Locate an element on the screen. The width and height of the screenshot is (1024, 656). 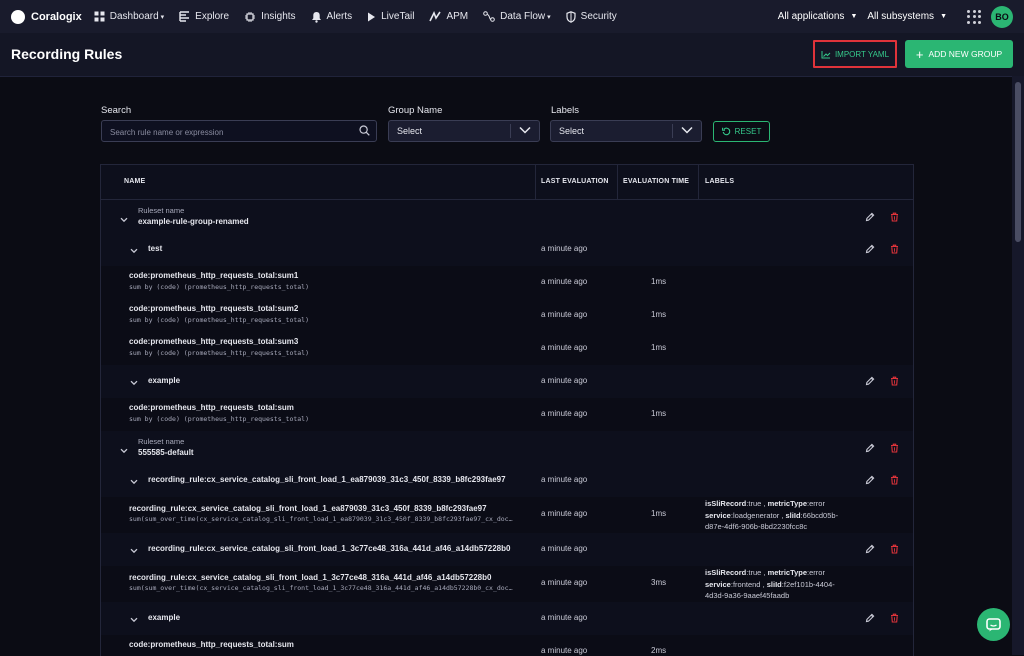
avatar: BO is located at coordinates (1002, 16).